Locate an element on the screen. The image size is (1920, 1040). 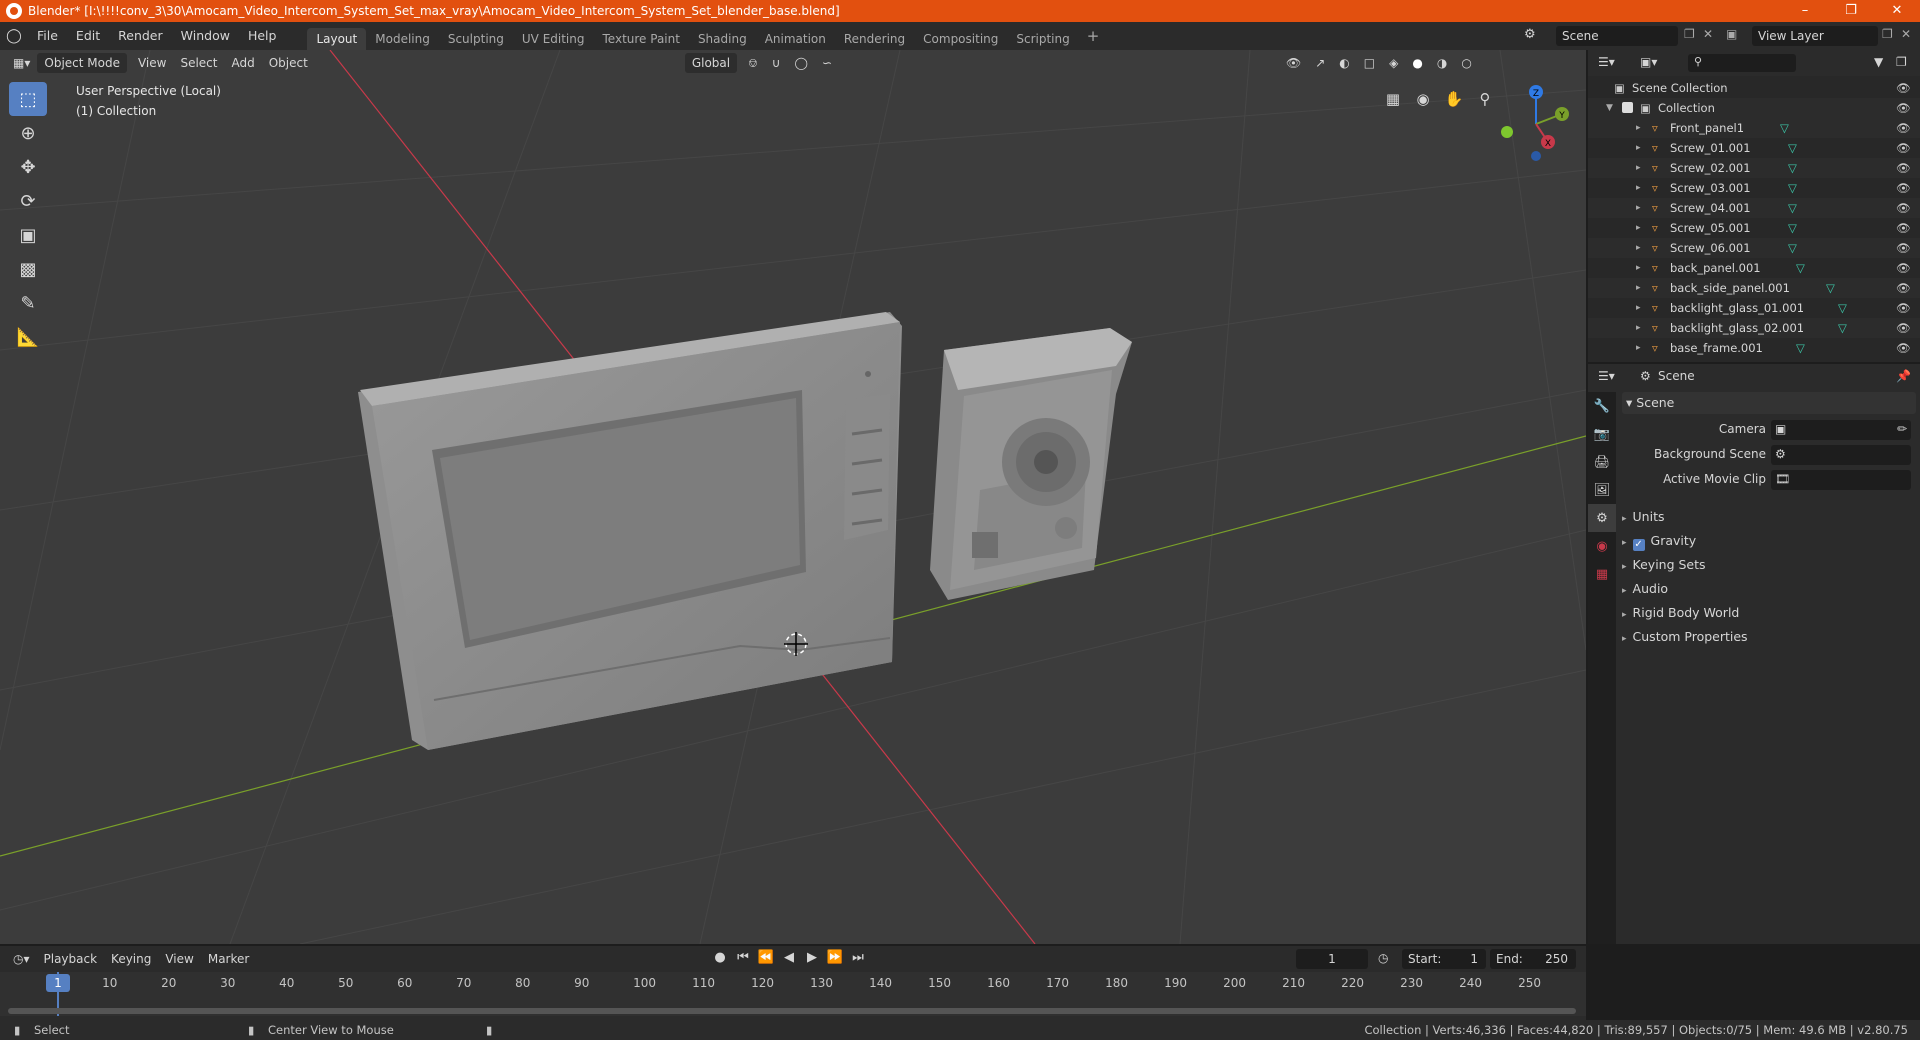
tab-animation: Animation is located at coordinates (795, 39).